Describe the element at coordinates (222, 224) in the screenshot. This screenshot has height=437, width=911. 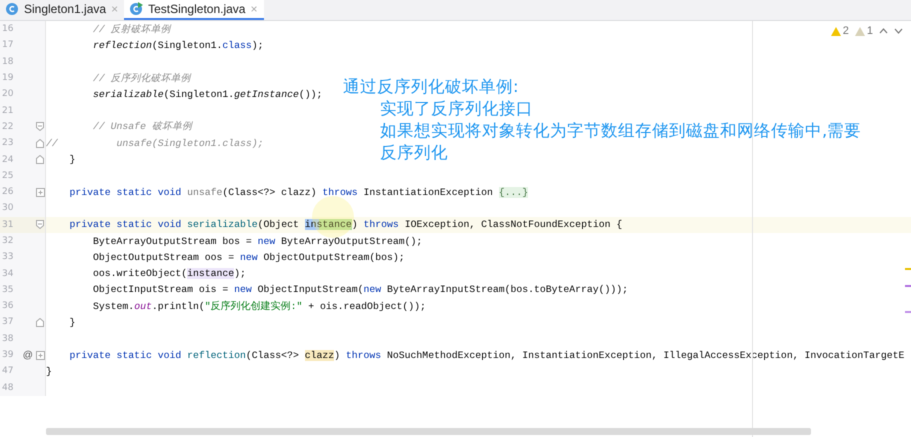
I see `method-name: serializable` at that location.